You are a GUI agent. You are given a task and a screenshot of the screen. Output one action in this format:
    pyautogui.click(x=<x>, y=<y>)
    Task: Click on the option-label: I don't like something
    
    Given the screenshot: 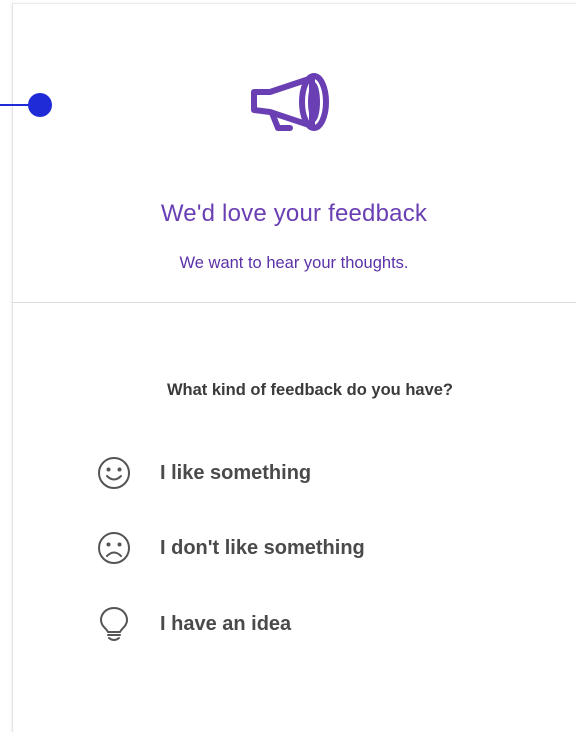 What is the action you would take?
    pyautogui.click(x=262, y=547)
    